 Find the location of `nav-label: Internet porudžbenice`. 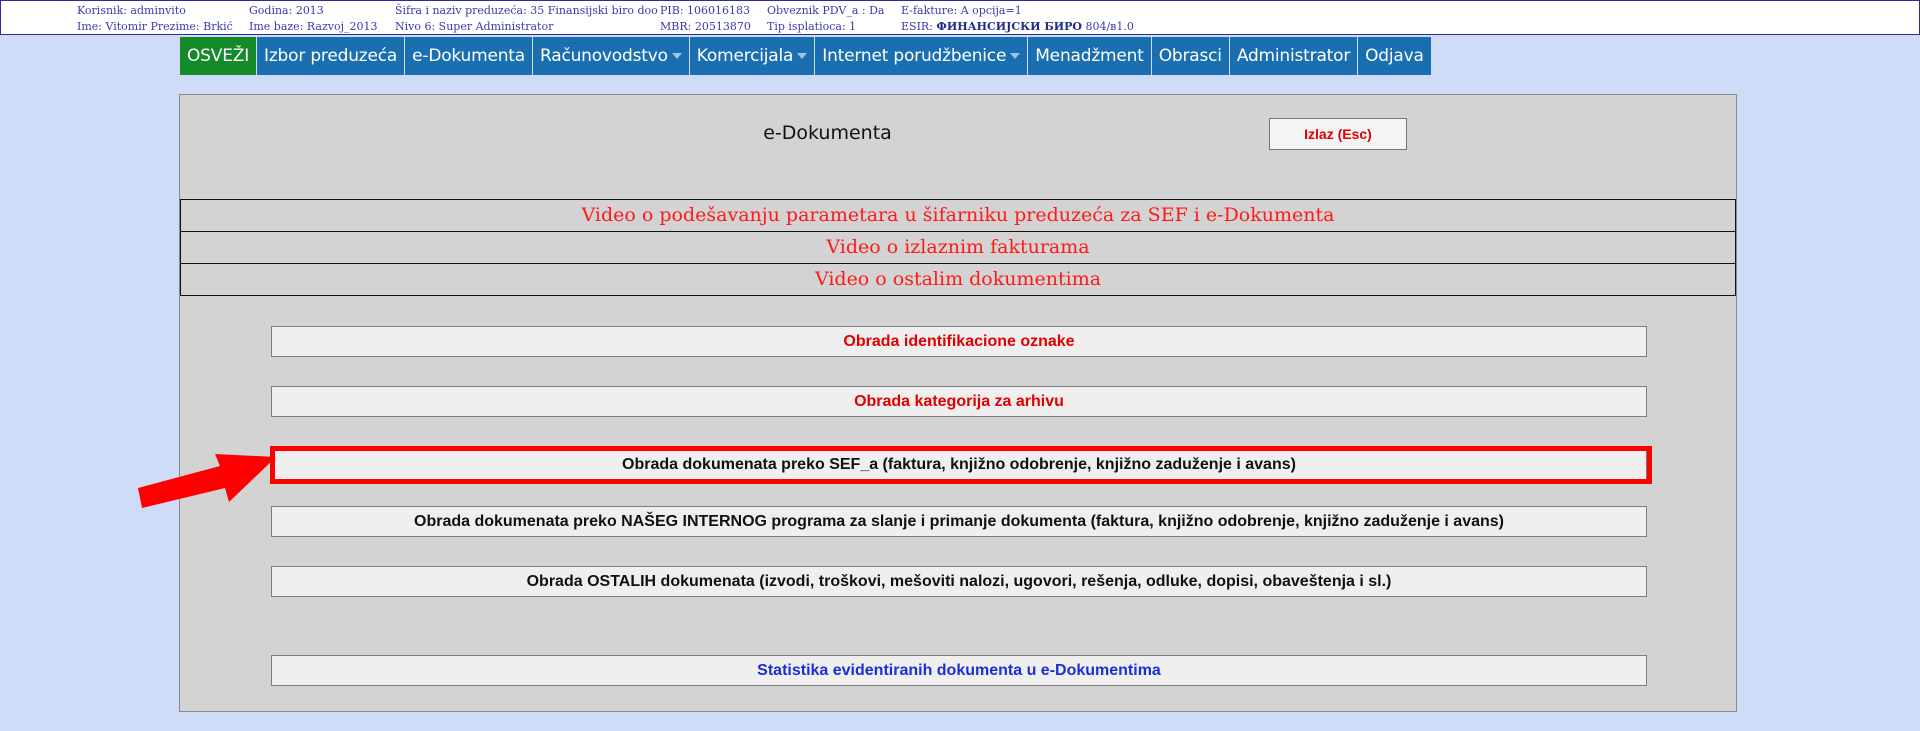

nav-label: Internet porudžbenice is located at coordinates (914, 56).